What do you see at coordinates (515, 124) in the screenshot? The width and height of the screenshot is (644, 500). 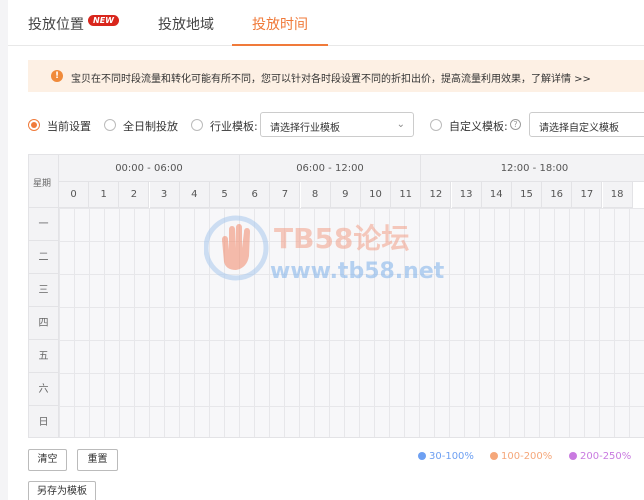 I see `help-icon: ?` at bounding box center [515, 124].